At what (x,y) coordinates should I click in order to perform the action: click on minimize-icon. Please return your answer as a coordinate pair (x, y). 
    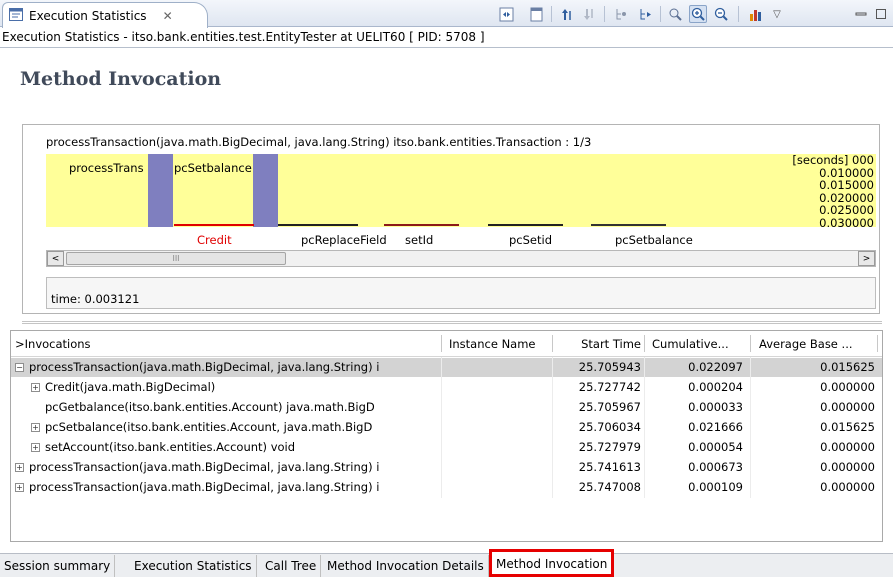
    Looking at the image, I should click on (861, 14).